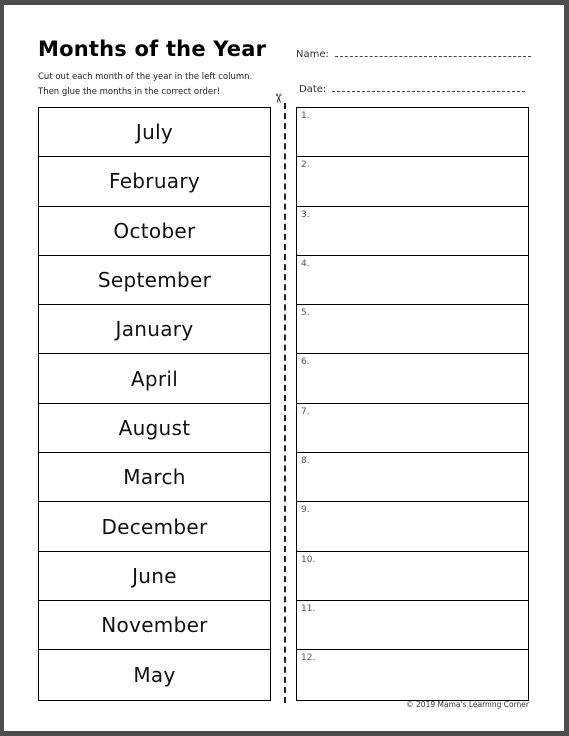 The image size is (569, 736). I want to click on scissors-icon: ✂, so click(277, 98).